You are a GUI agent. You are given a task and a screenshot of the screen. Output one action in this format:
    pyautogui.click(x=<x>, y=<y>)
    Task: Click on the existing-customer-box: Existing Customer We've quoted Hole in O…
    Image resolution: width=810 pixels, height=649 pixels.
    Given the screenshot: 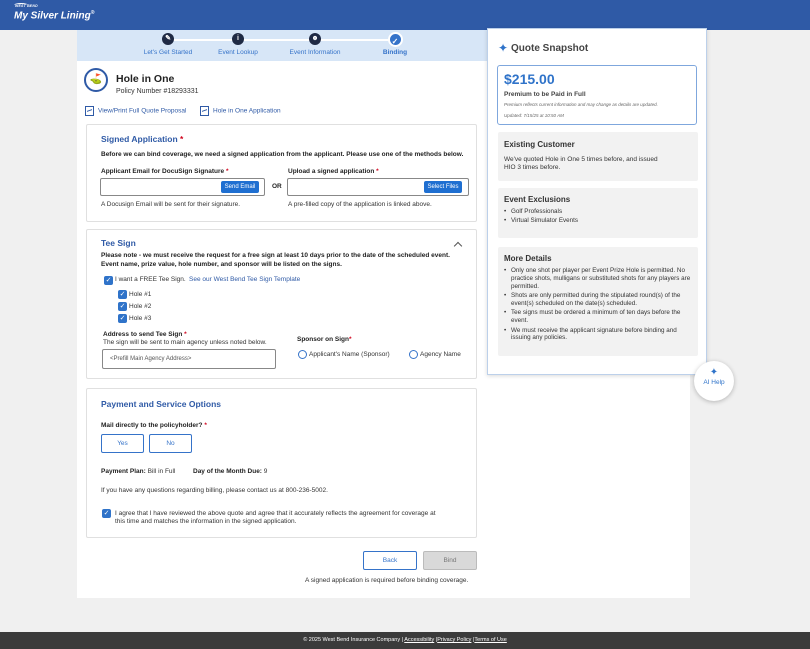 What is the action you would take?
    pyautogui.click(x=598, y=156)
    